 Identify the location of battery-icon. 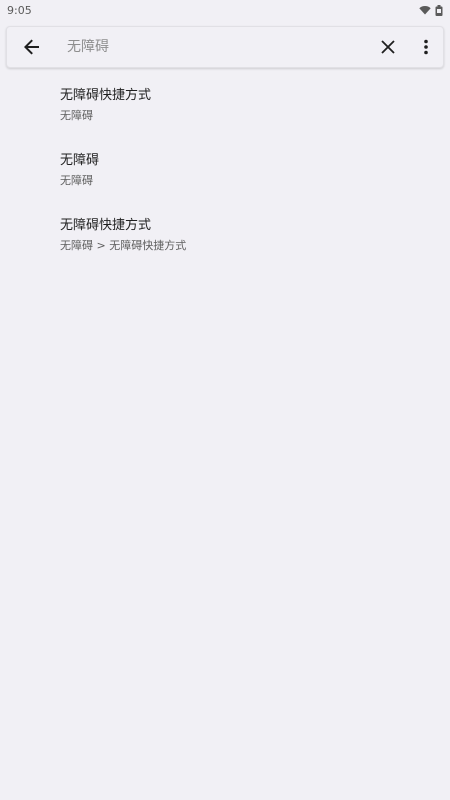
(439, 10).